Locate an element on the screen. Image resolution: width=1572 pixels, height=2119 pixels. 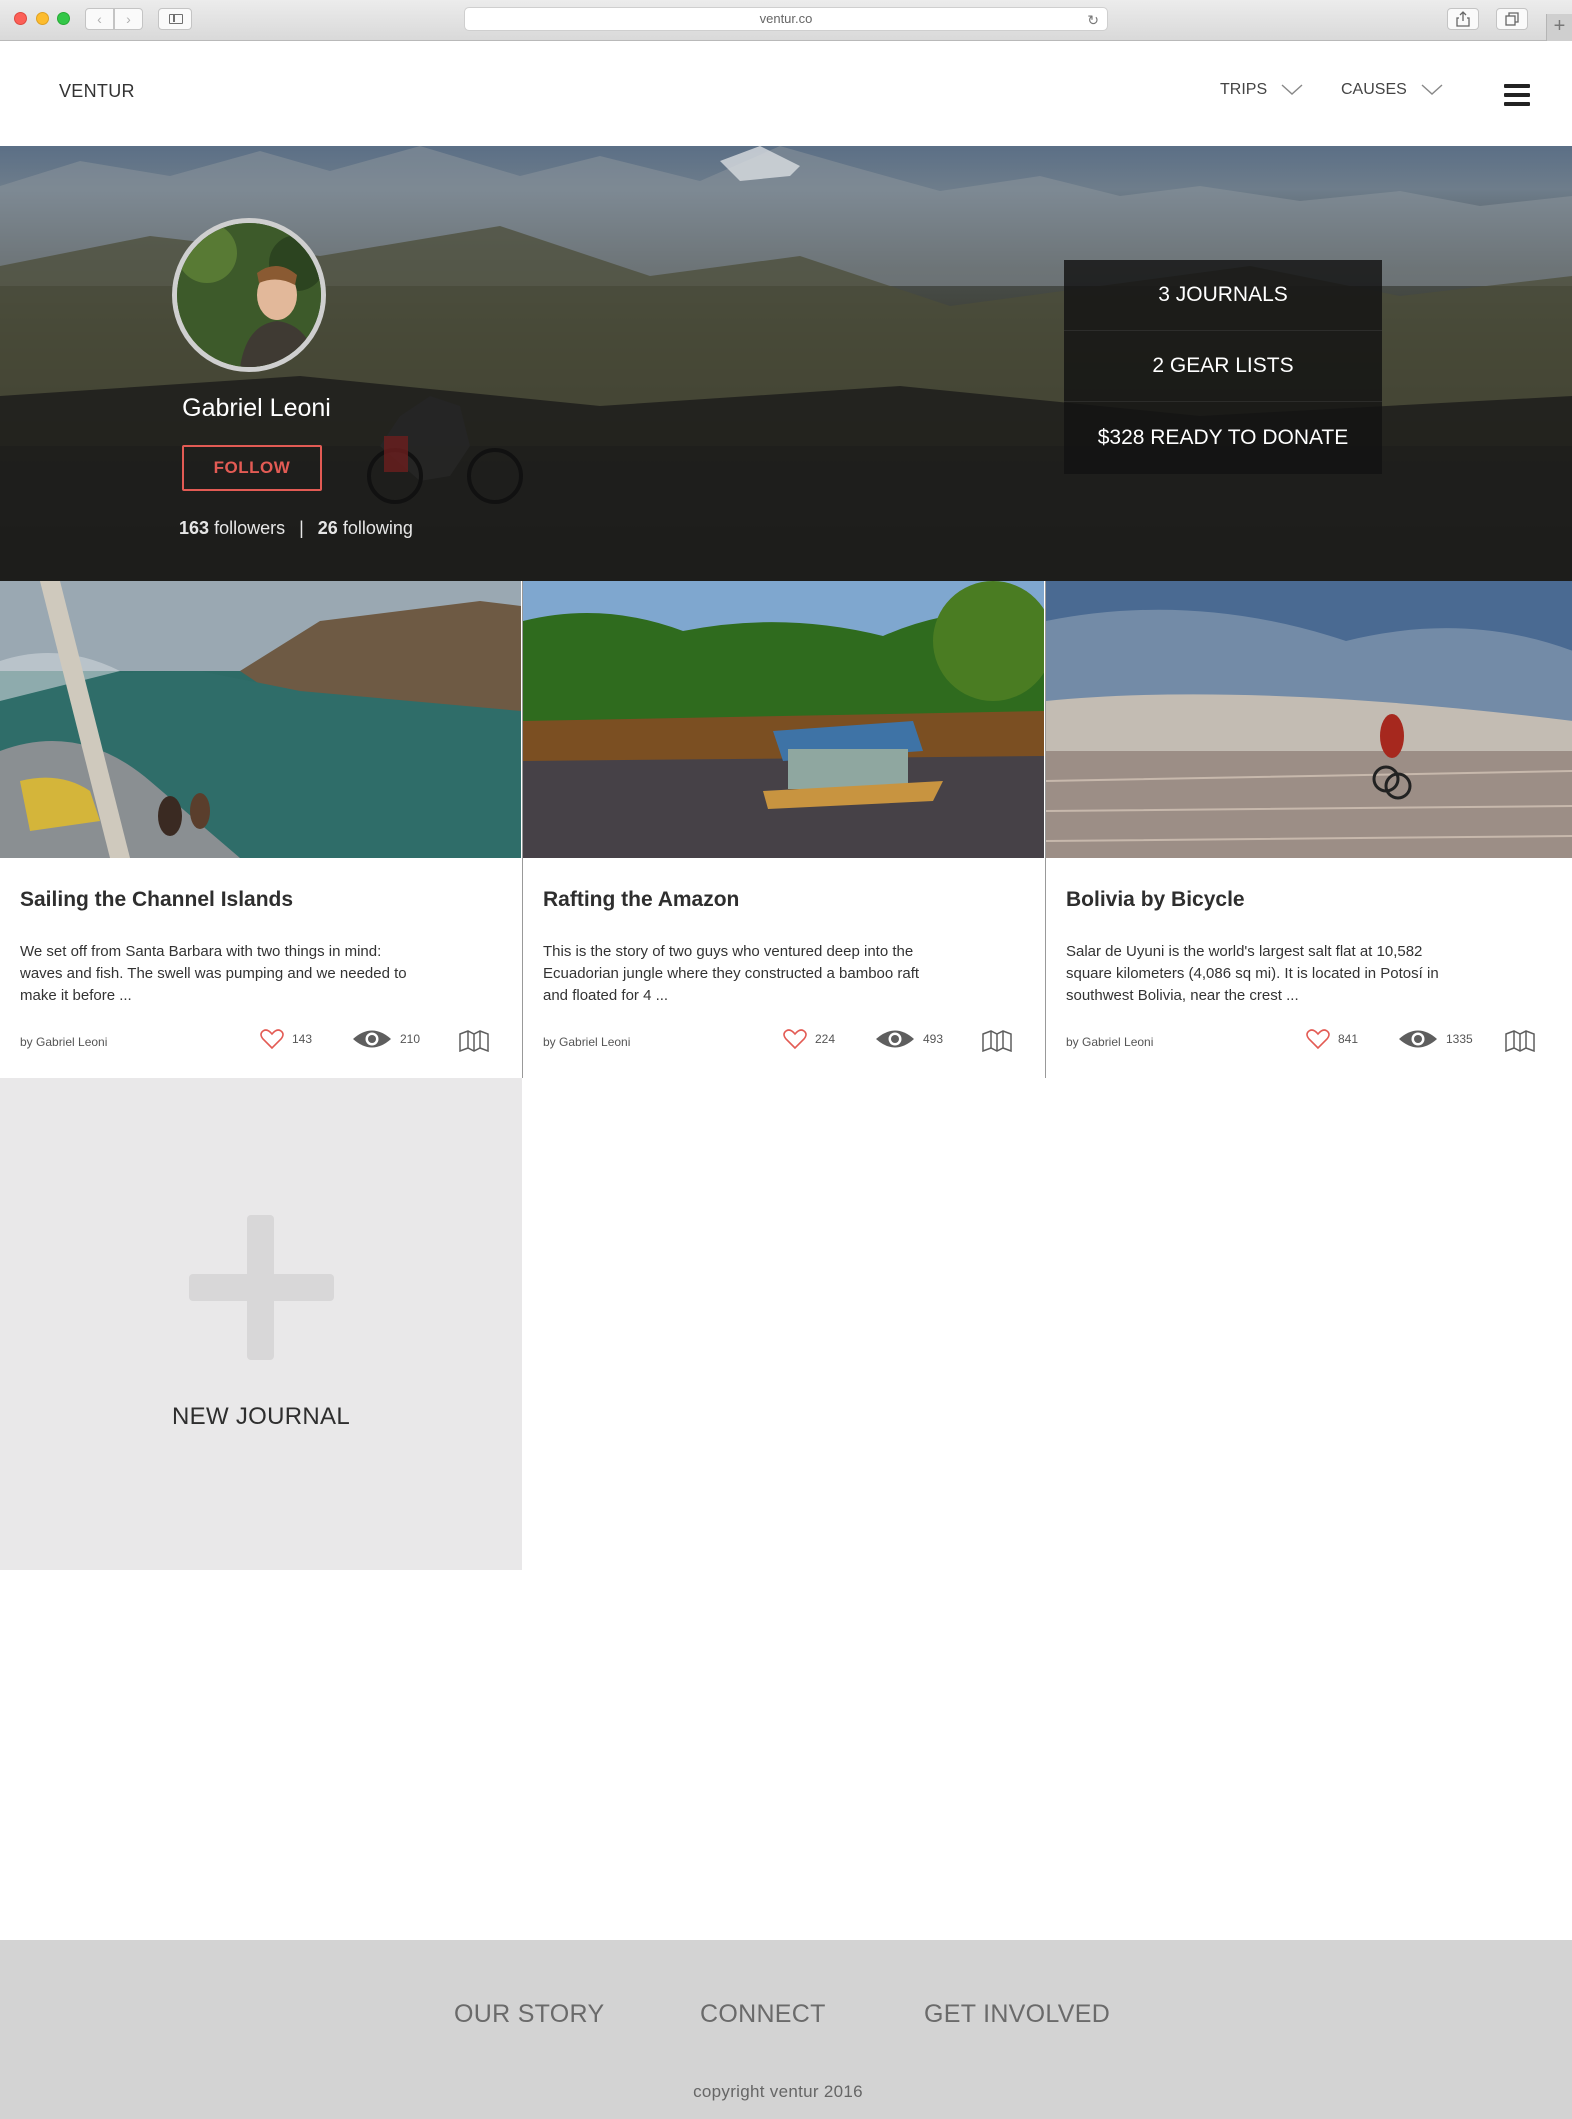
share-icon is located at coordinates (1463, 19).